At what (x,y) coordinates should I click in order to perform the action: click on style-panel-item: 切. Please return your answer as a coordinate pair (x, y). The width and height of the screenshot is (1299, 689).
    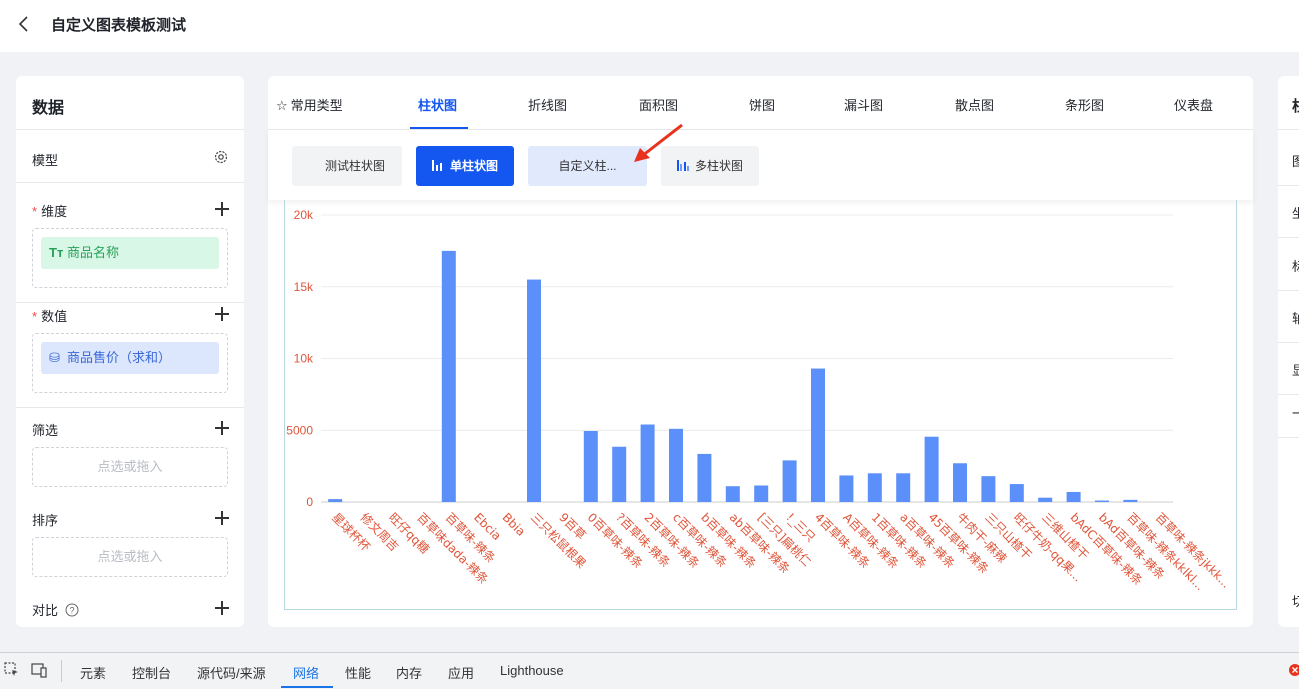
    Looking at the image, I should click on (1295, 600).